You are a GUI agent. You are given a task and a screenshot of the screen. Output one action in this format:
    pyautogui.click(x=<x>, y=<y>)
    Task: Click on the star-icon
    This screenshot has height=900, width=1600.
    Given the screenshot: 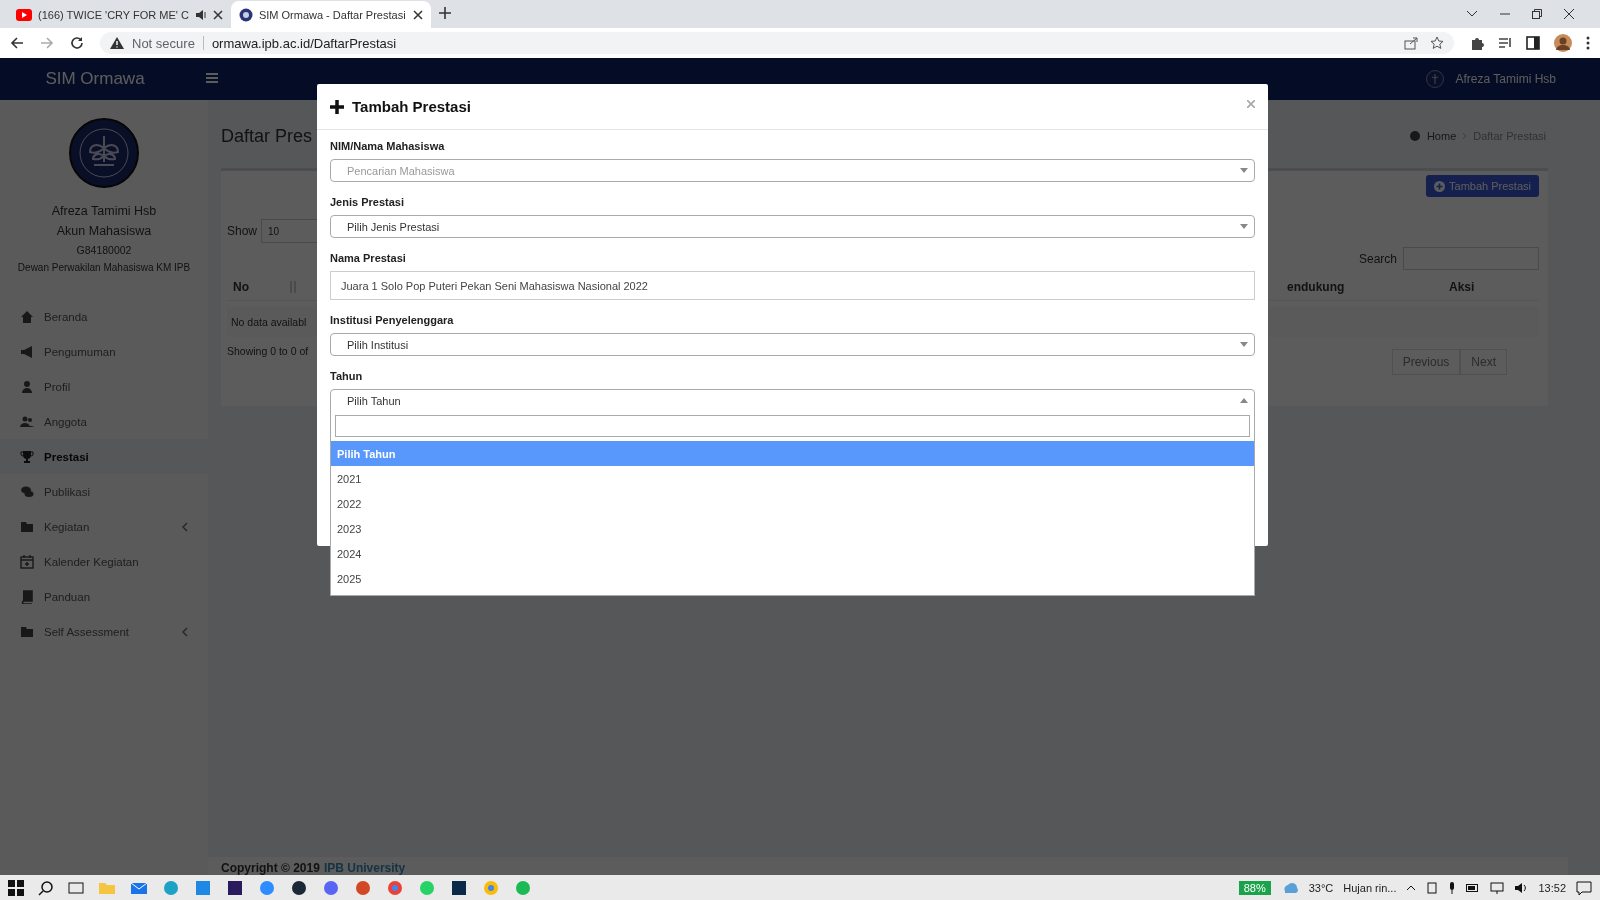 What is the action you would take?
    pyautogui.click(x=1437, y=43)
    